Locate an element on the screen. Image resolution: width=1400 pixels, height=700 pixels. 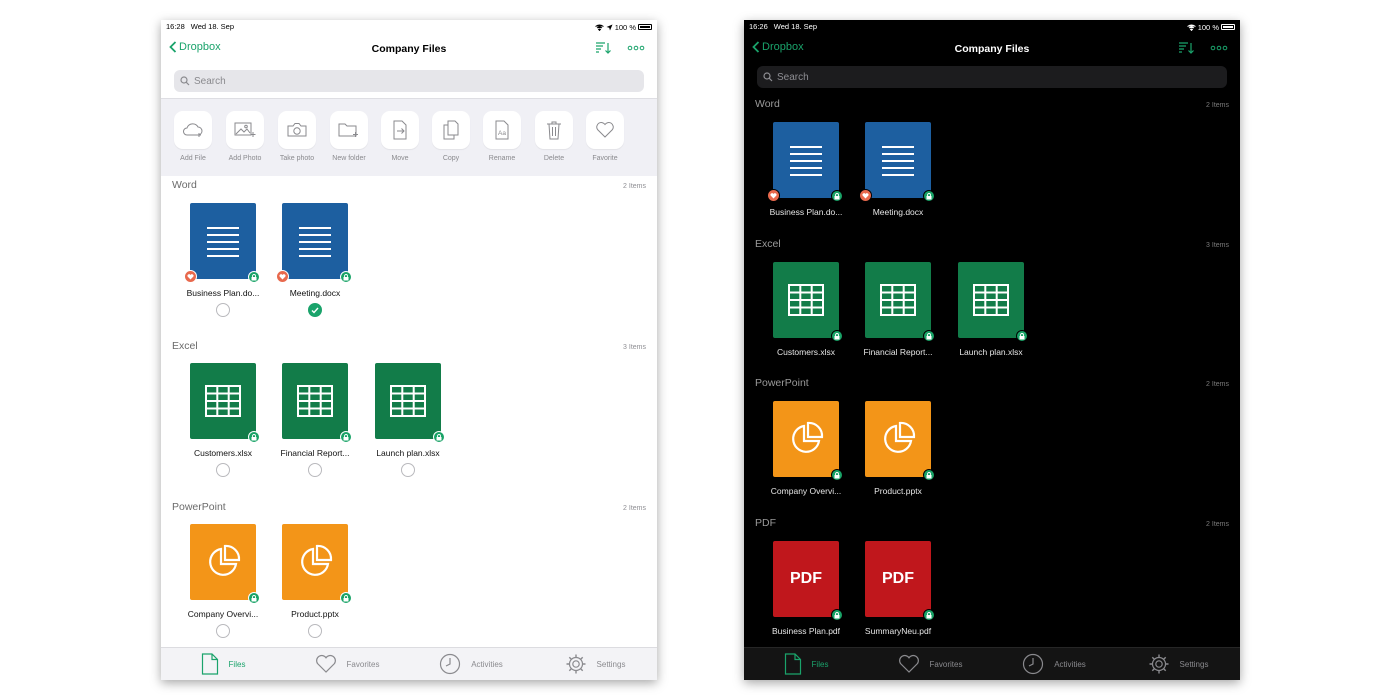
rename-action: Aa Rename is located at coordinates (502, 136).